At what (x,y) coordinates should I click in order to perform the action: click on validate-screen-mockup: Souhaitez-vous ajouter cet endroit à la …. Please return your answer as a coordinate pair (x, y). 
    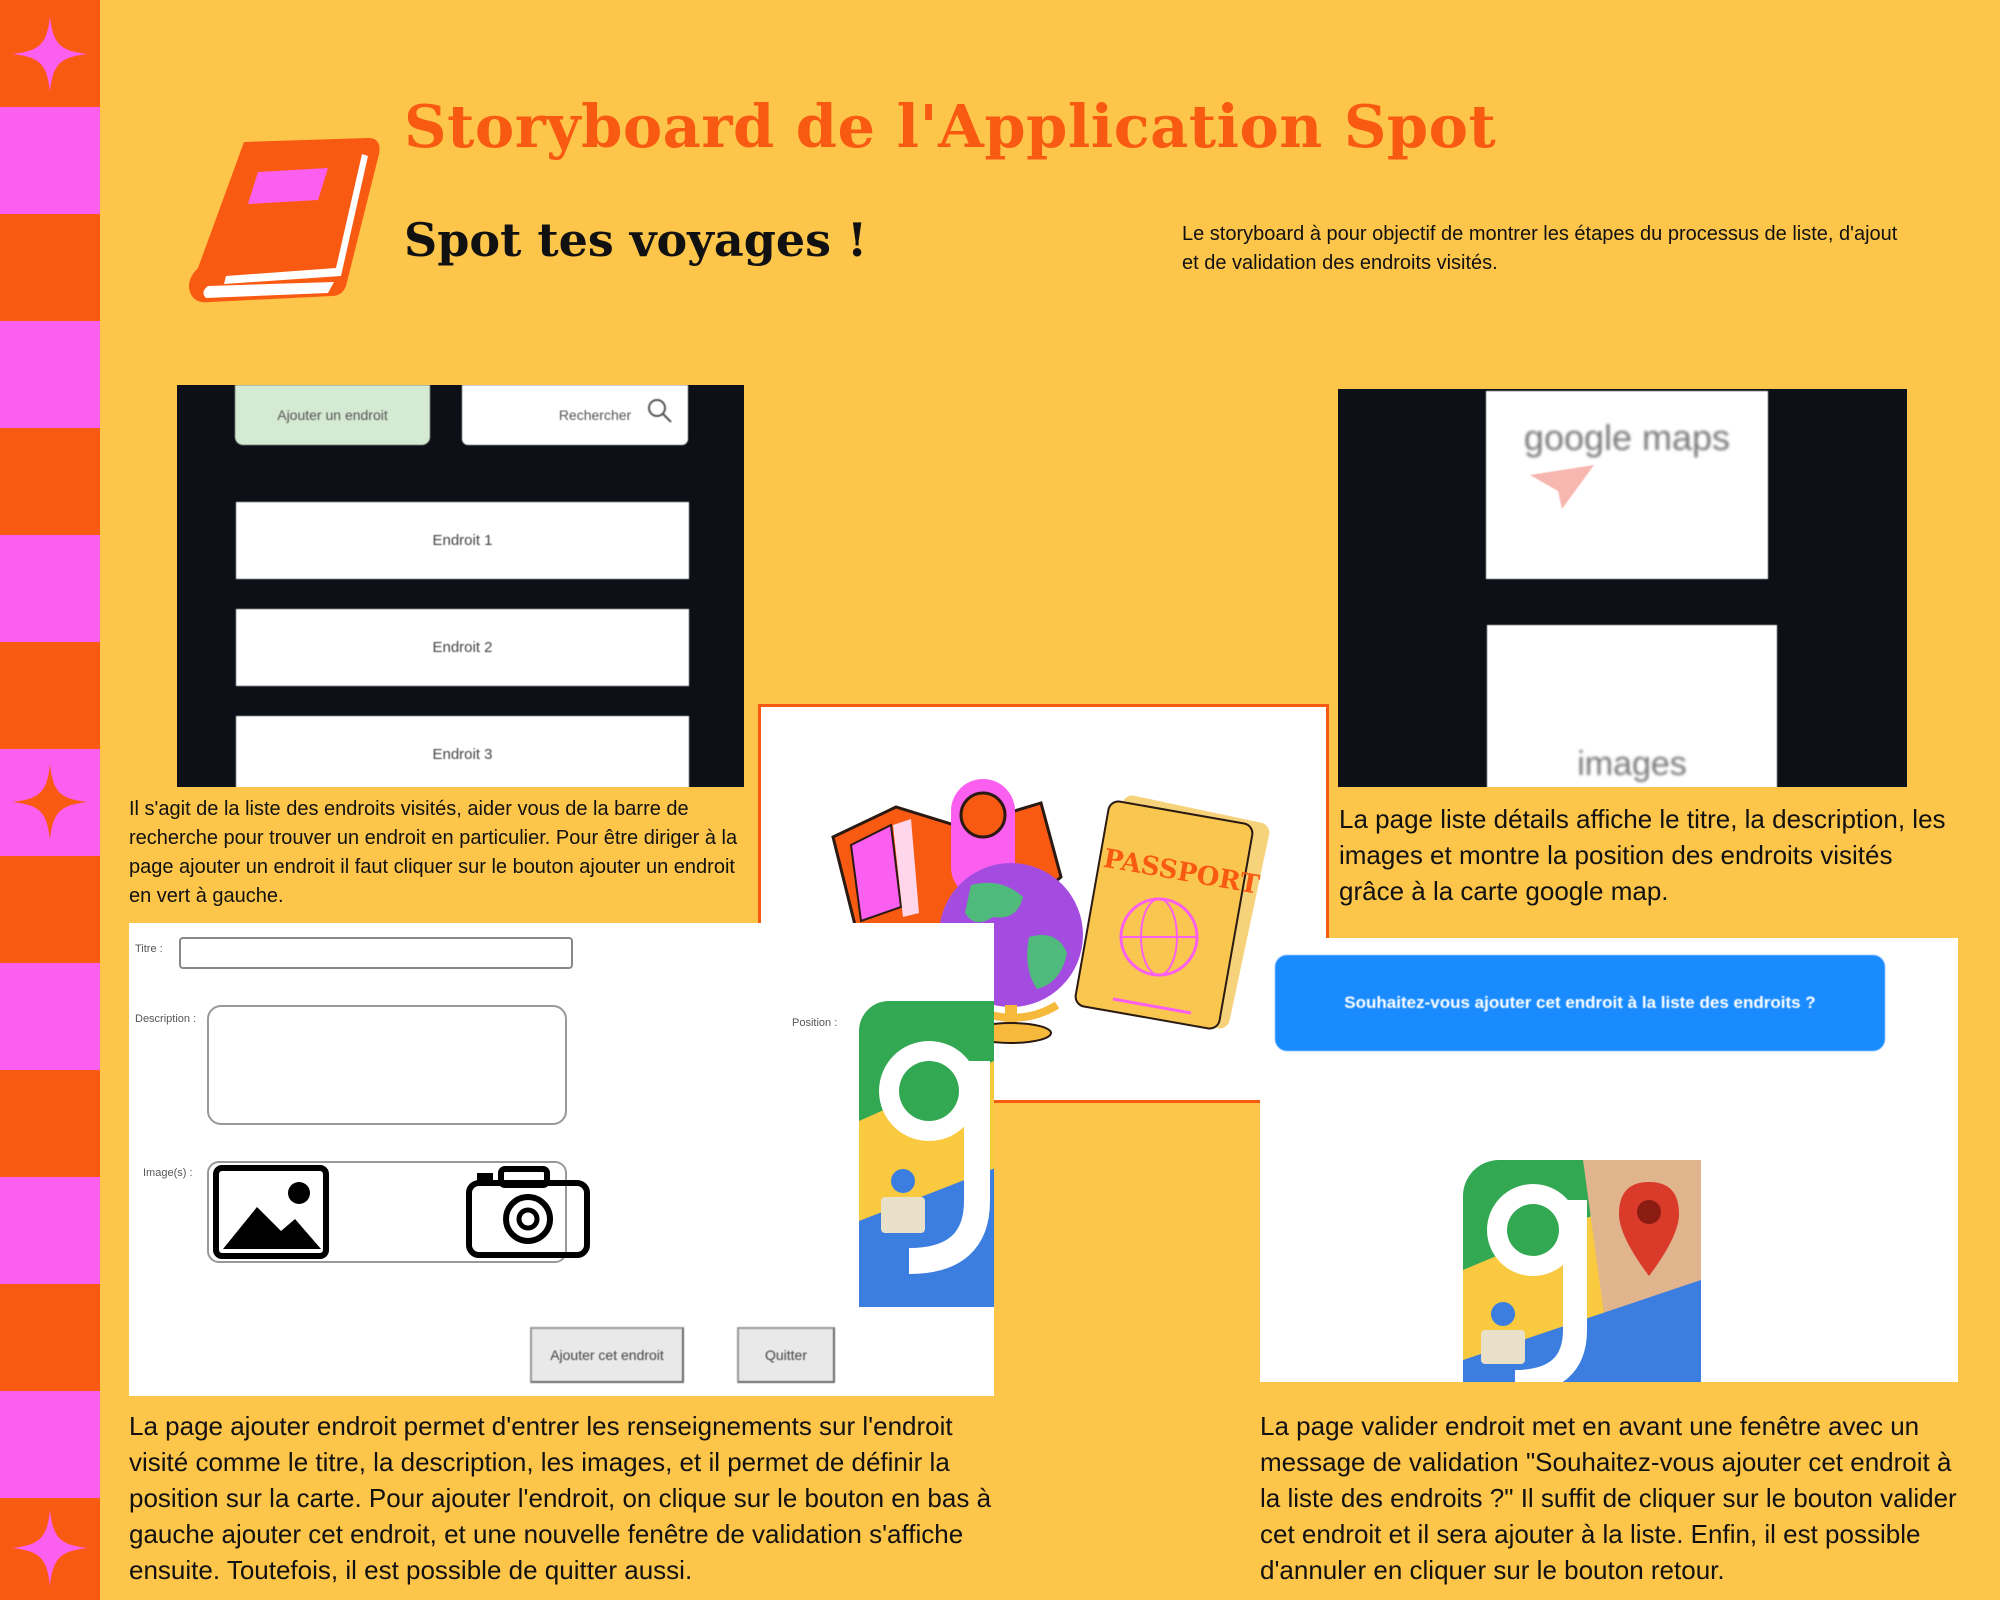
    Looking at the image, I should click on (1609, 1160).